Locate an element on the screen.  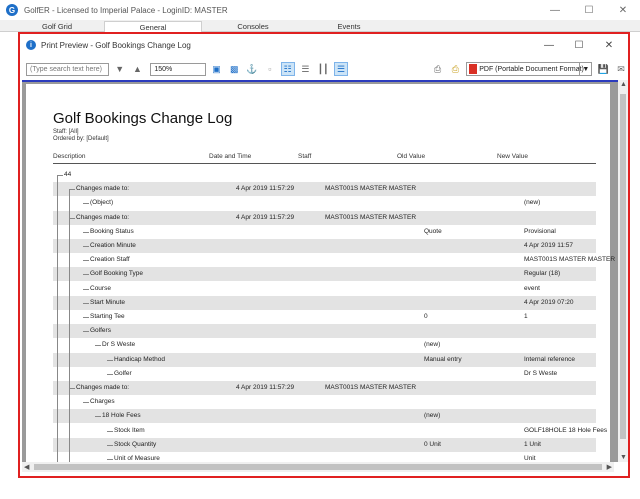
preview-close-icon: ✕ is located at coordinates (609, 45).